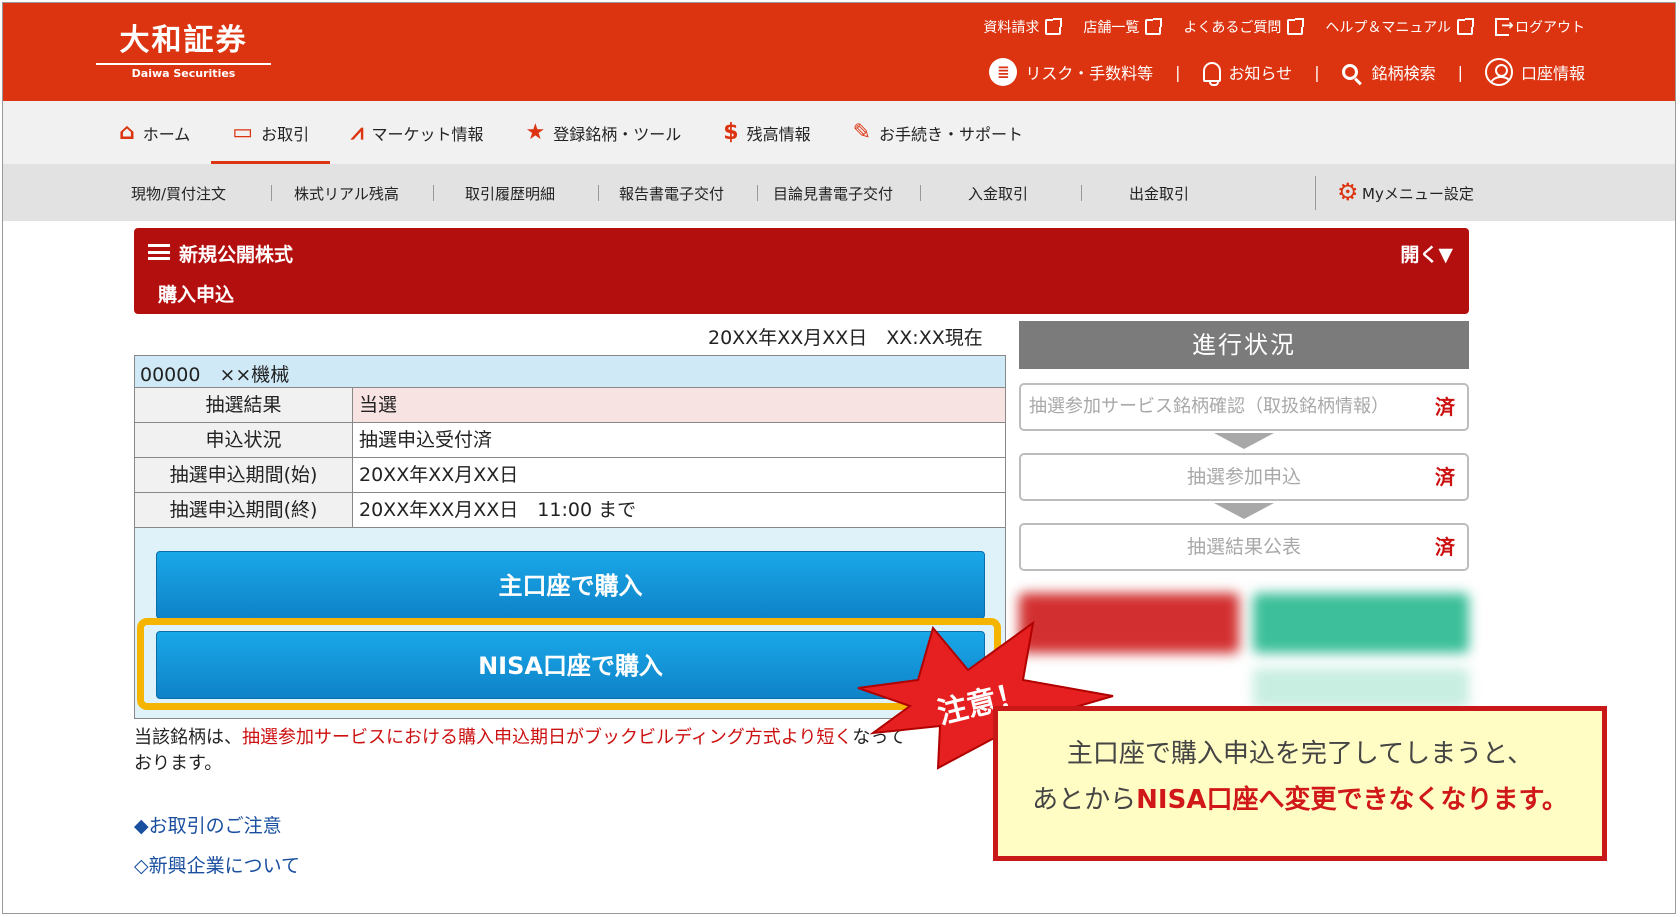 Image resolution: width=1680 pixels, height=917 pixels. What do you see at coordinates (1498, 72) in the screenshot?
I see `user-icon` at bounding box center [1498, 72].